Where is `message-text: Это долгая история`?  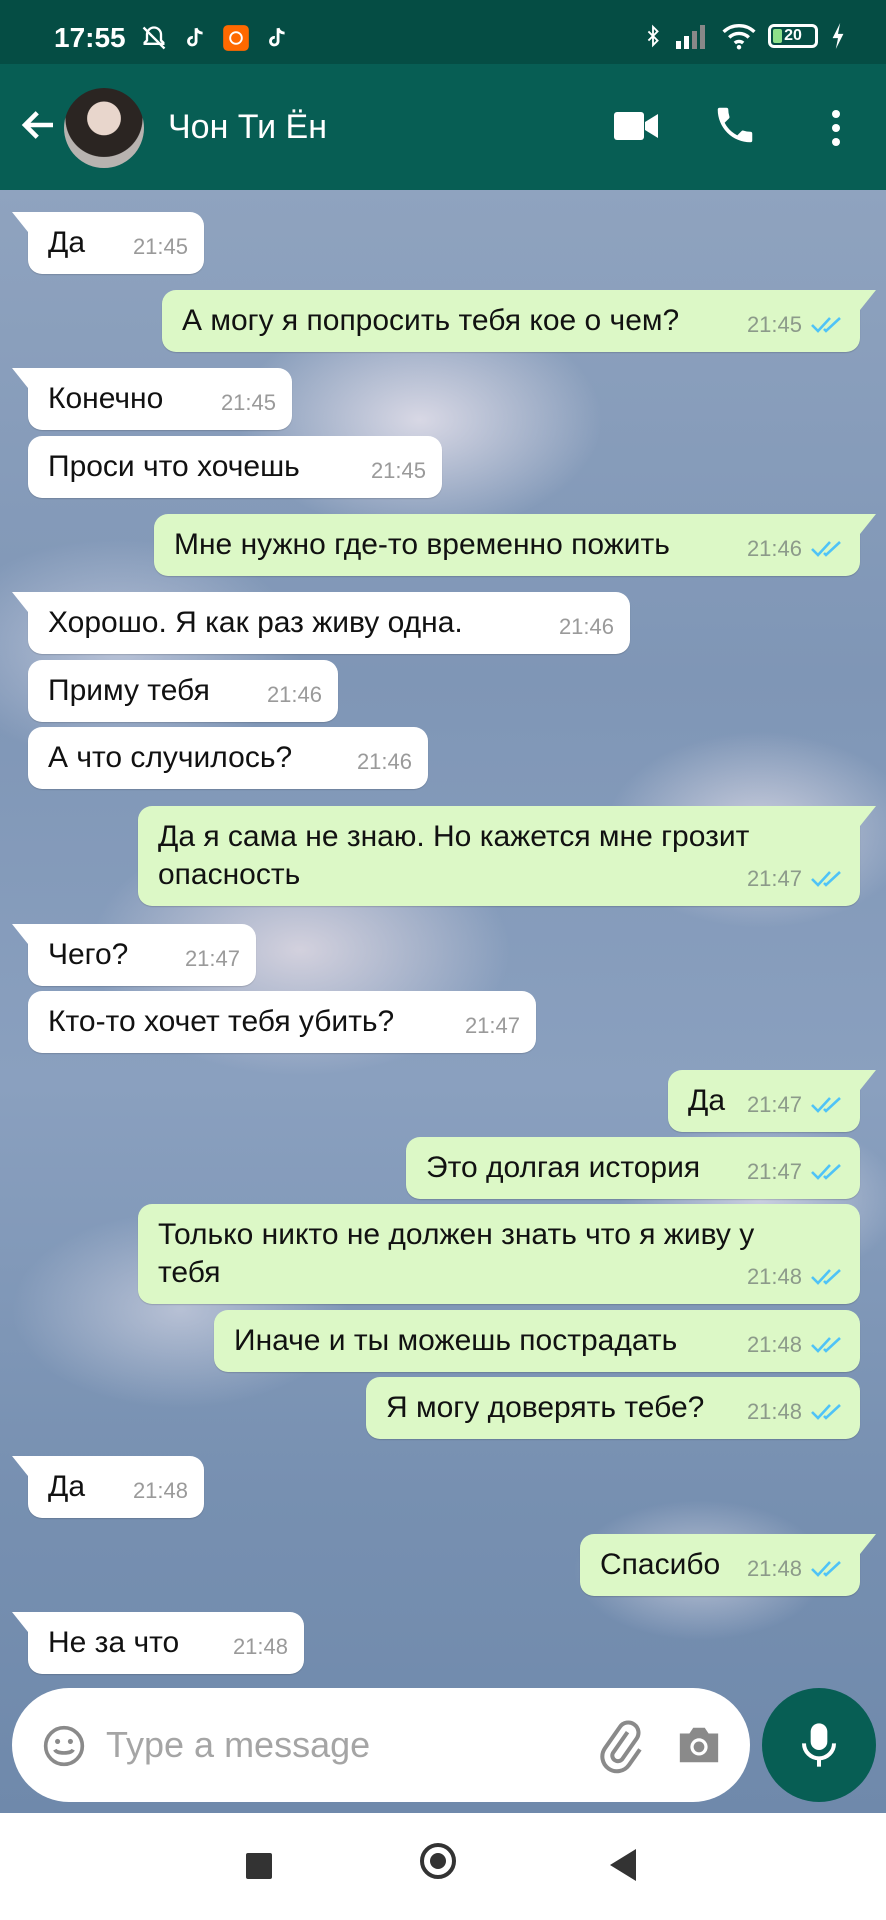
message-text: Это долгая история is located at coordinates (563, 1167).